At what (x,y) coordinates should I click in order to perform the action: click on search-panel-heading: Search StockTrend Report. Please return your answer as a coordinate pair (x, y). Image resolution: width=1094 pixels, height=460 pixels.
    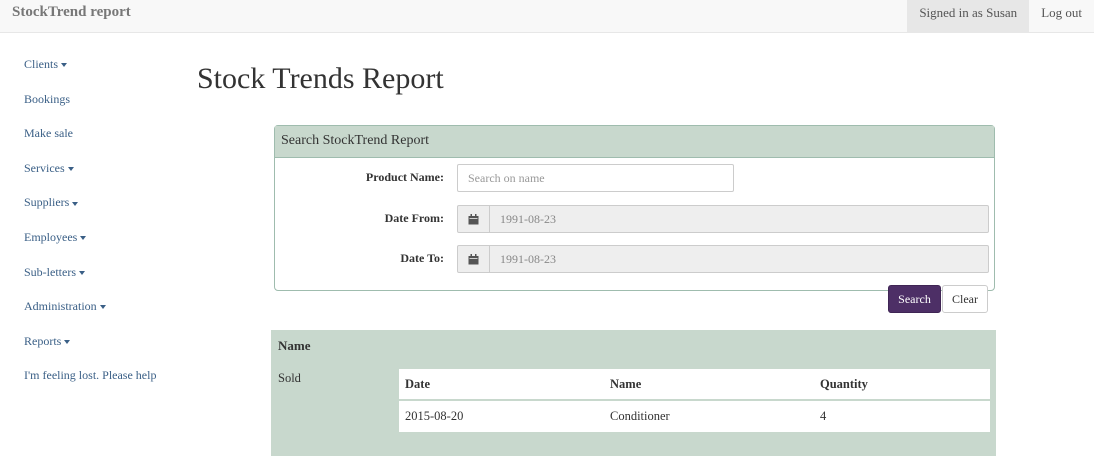
    Looking at the image, I should click on (634, 142).